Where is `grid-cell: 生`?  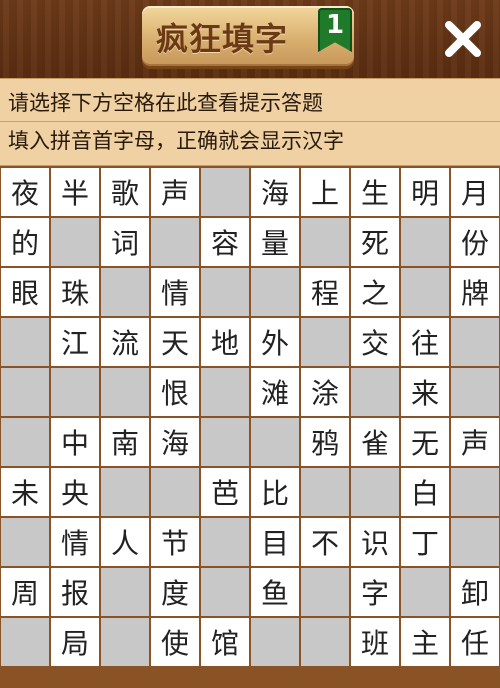 grid-cell: 生 is located at coordinates (375, 192).